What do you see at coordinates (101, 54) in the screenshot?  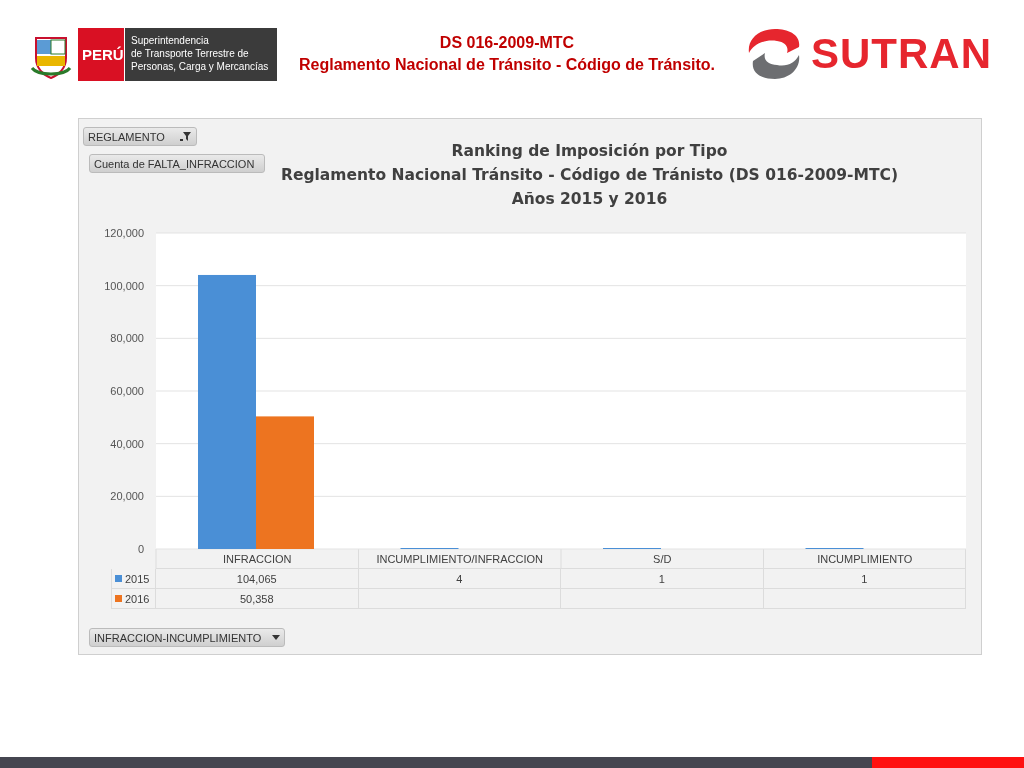 I see `peru-label: PERÚ` at bounding box center [101, 54].